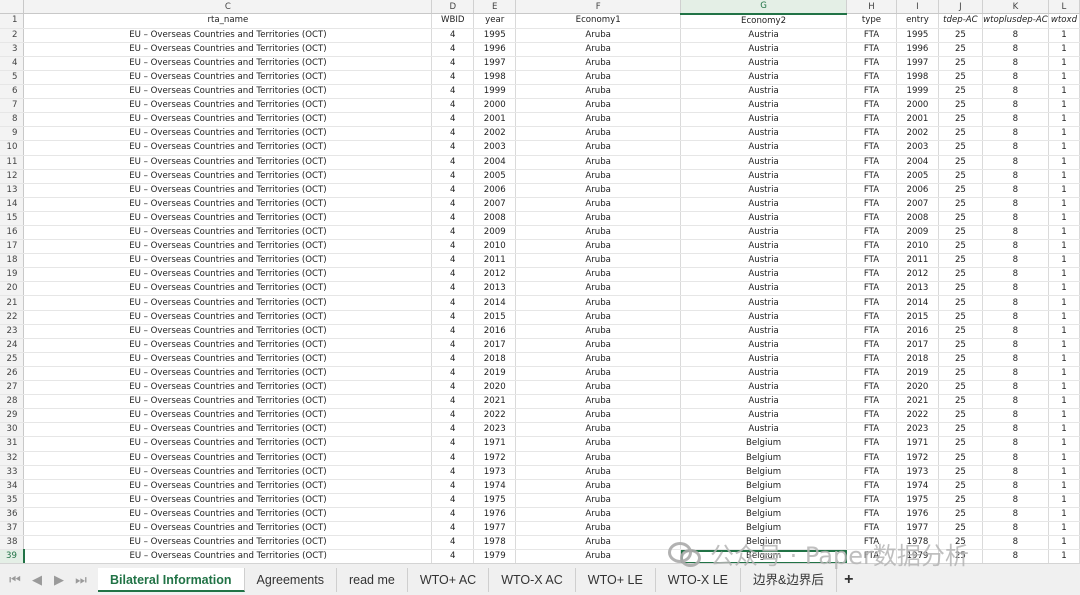 The height and width of the screenshot is (595, 1080). I want to click on cell: 1972, so click(495, 458).